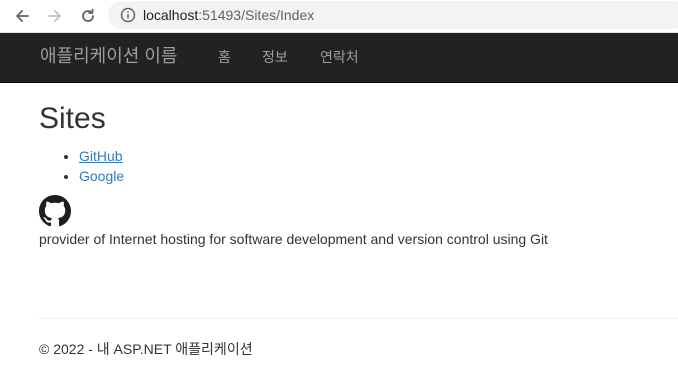  I want to click on brand-link: 애플리케이션 이름, so click(108, 56).